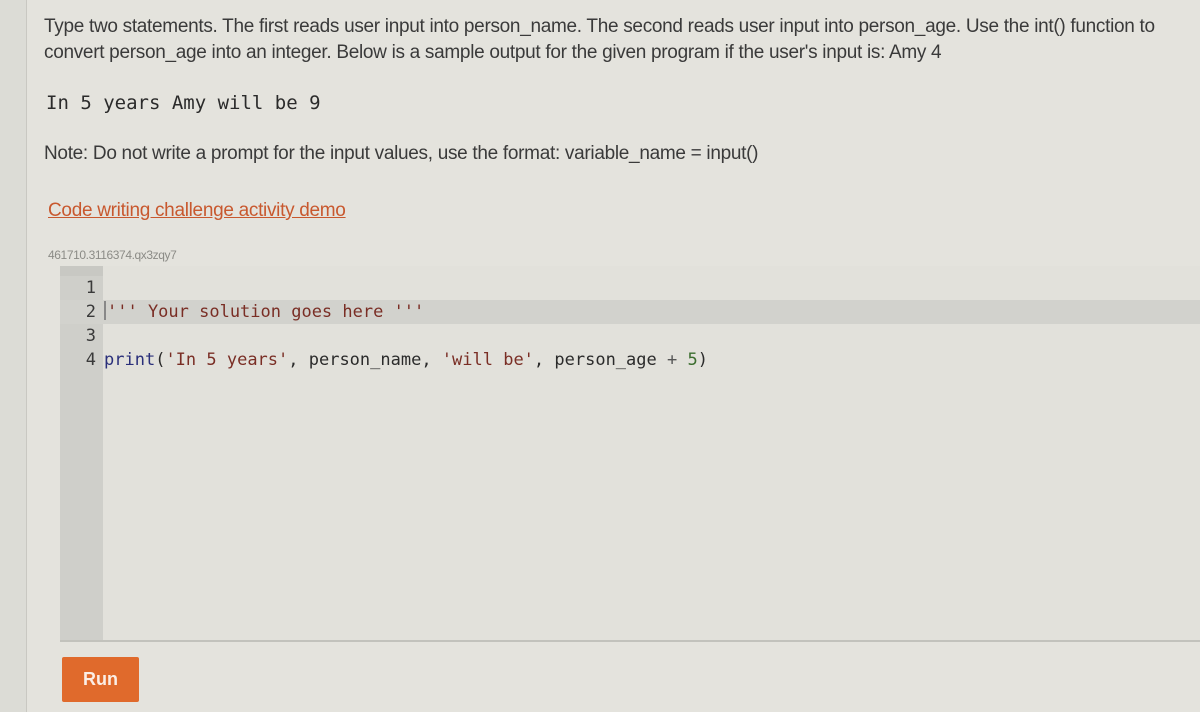 The image size is (1200, 712). What do you see at coordinates (105, 310) in the screenshot?
I see `text-cursor` at bounding box center [105, 310].